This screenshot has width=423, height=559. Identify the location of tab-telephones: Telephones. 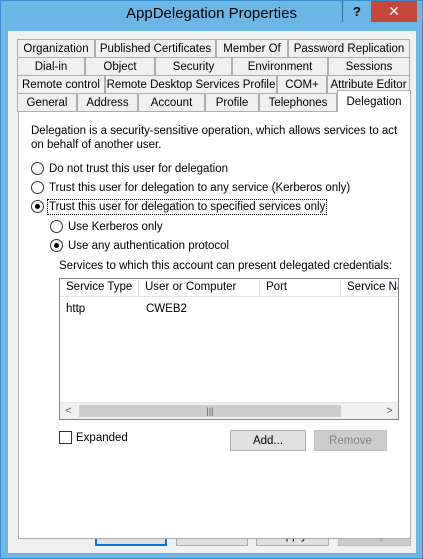
(298, 102).